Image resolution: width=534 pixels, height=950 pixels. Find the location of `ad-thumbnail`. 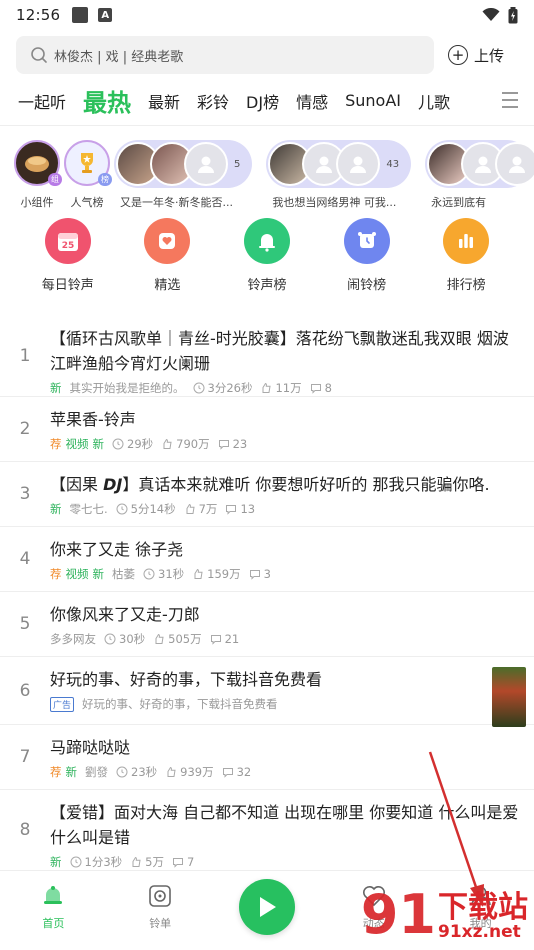

ad-thumbnail is located at coordinates (509, 697).